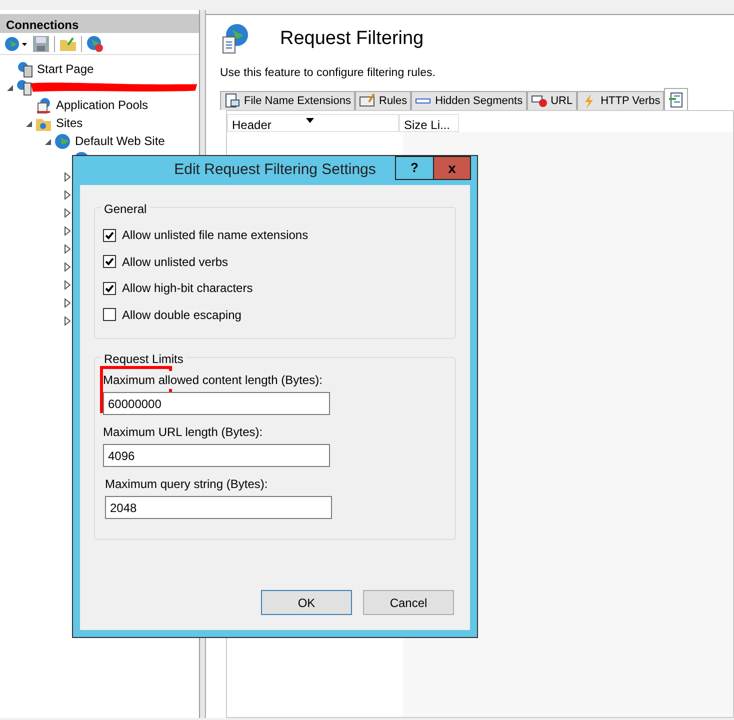 This screenshot has width=734, height=720. Describe the element at coordinates (24, 69) in the screenshot. I see `page-icon` at that location.